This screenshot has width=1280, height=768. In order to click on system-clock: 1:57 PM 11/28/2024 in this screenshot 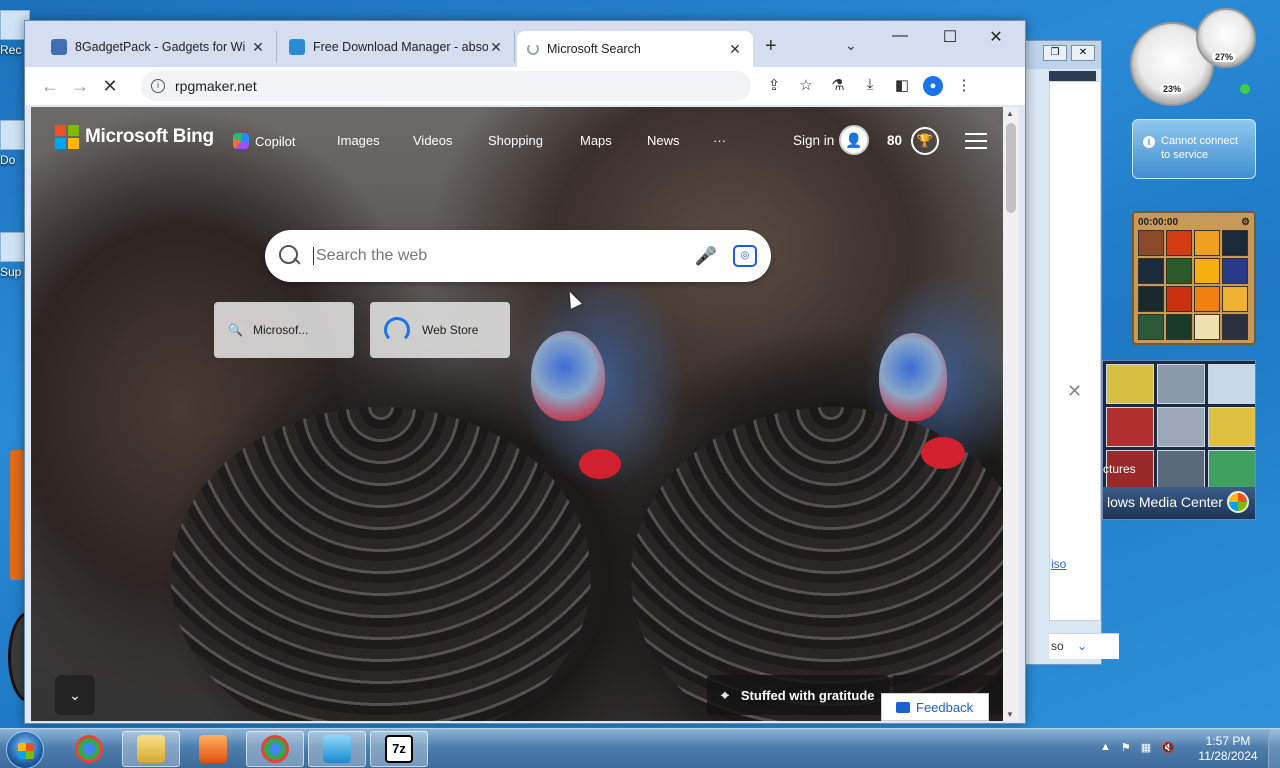, I will do `click(1228, 749)`.